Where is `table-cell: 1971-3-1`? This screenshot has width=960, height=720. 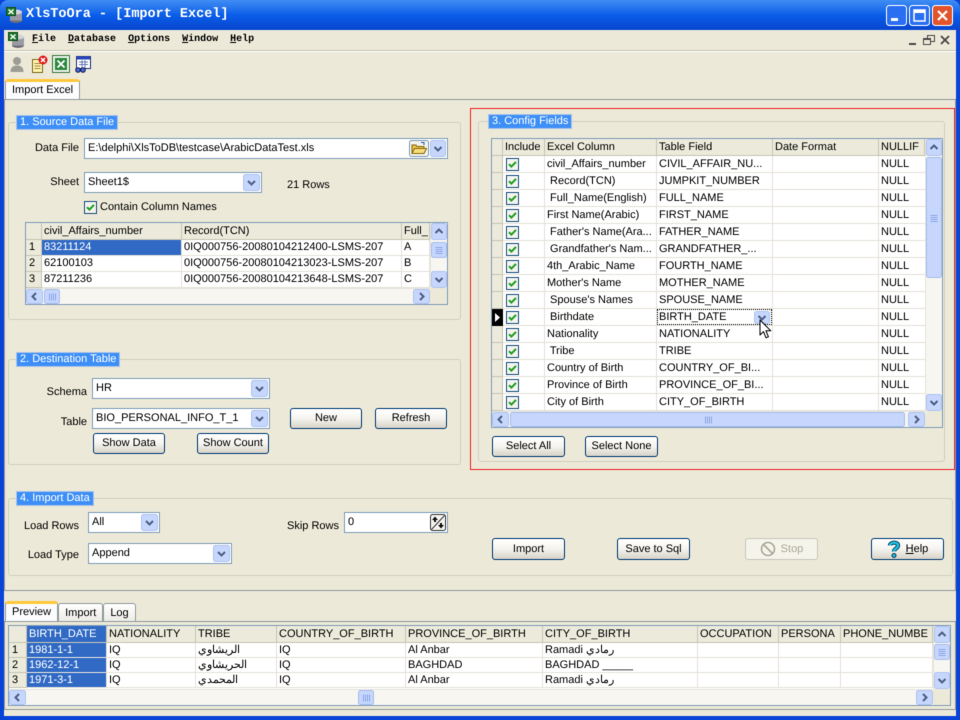
table-cell: 1971-3-1 is located at coordinates (67, 680).